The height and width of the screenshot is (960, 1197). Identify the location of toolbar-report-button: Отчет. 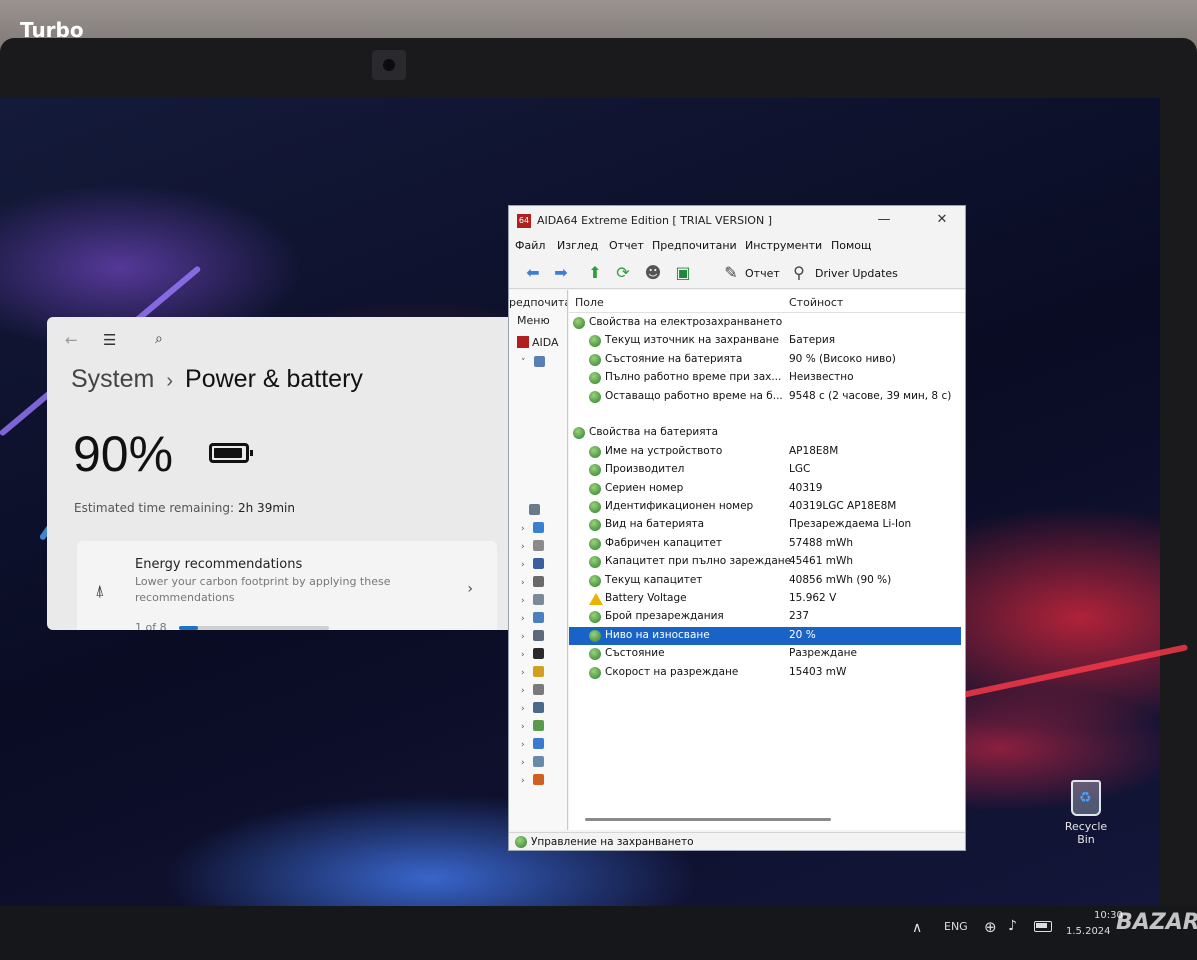
(762, 273).